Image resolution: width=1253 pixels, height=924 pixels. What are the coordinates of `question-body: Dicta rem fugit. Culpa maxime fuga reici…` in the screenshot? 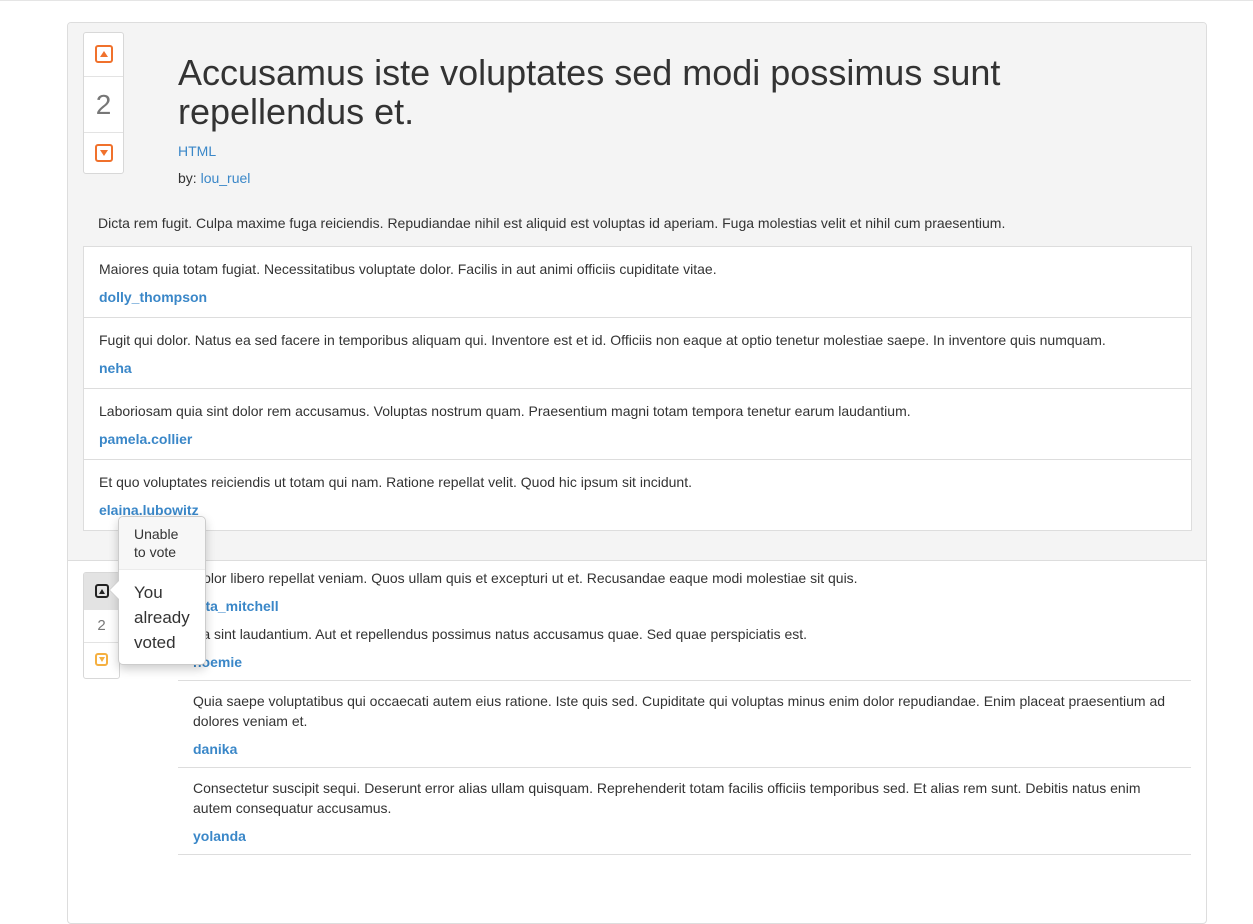 It's located at (552, 223).